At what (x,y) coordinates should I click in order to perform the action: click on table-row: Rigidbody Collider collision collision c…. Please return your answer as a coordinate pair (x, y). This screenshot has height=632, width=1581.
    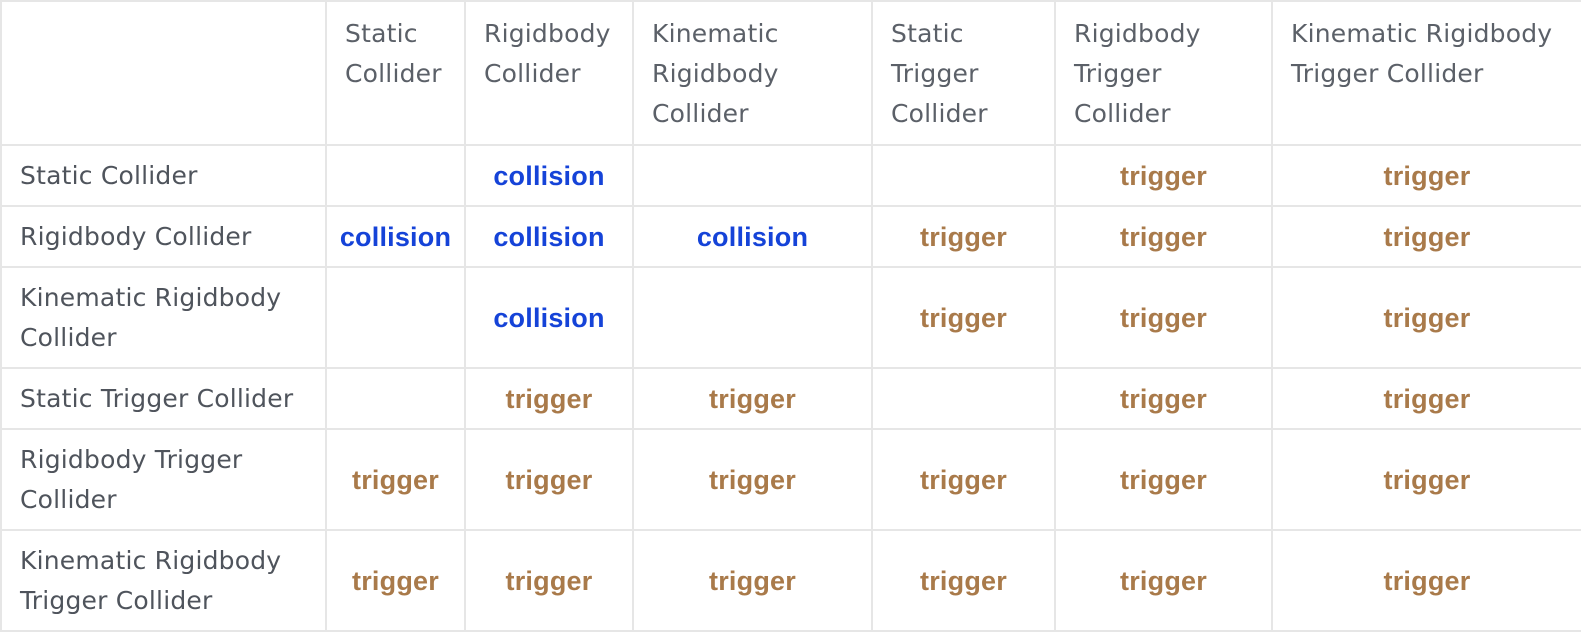
    Looking at the image, I should click on (790, 236).